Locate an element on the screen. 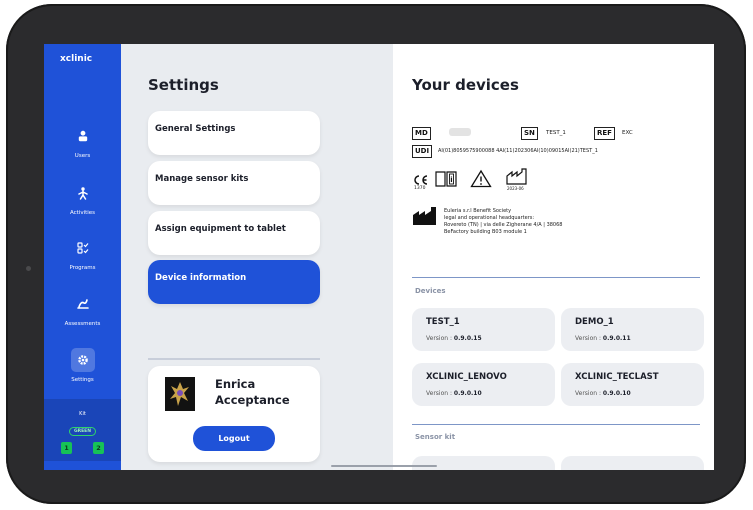 The height and width of the screenshot is (510, 753). profile-name: Enrica Acceptance is located at coordinates (265, 392).